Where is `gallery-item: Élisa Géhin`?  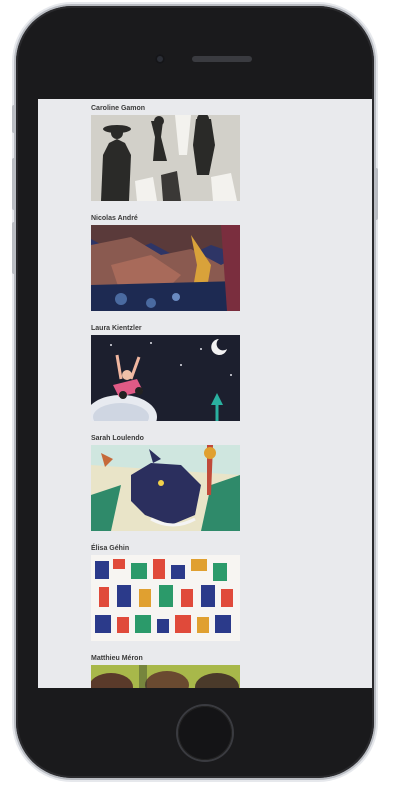
gallery-item: Élisa Géhin is located at coordinates (165, 592).